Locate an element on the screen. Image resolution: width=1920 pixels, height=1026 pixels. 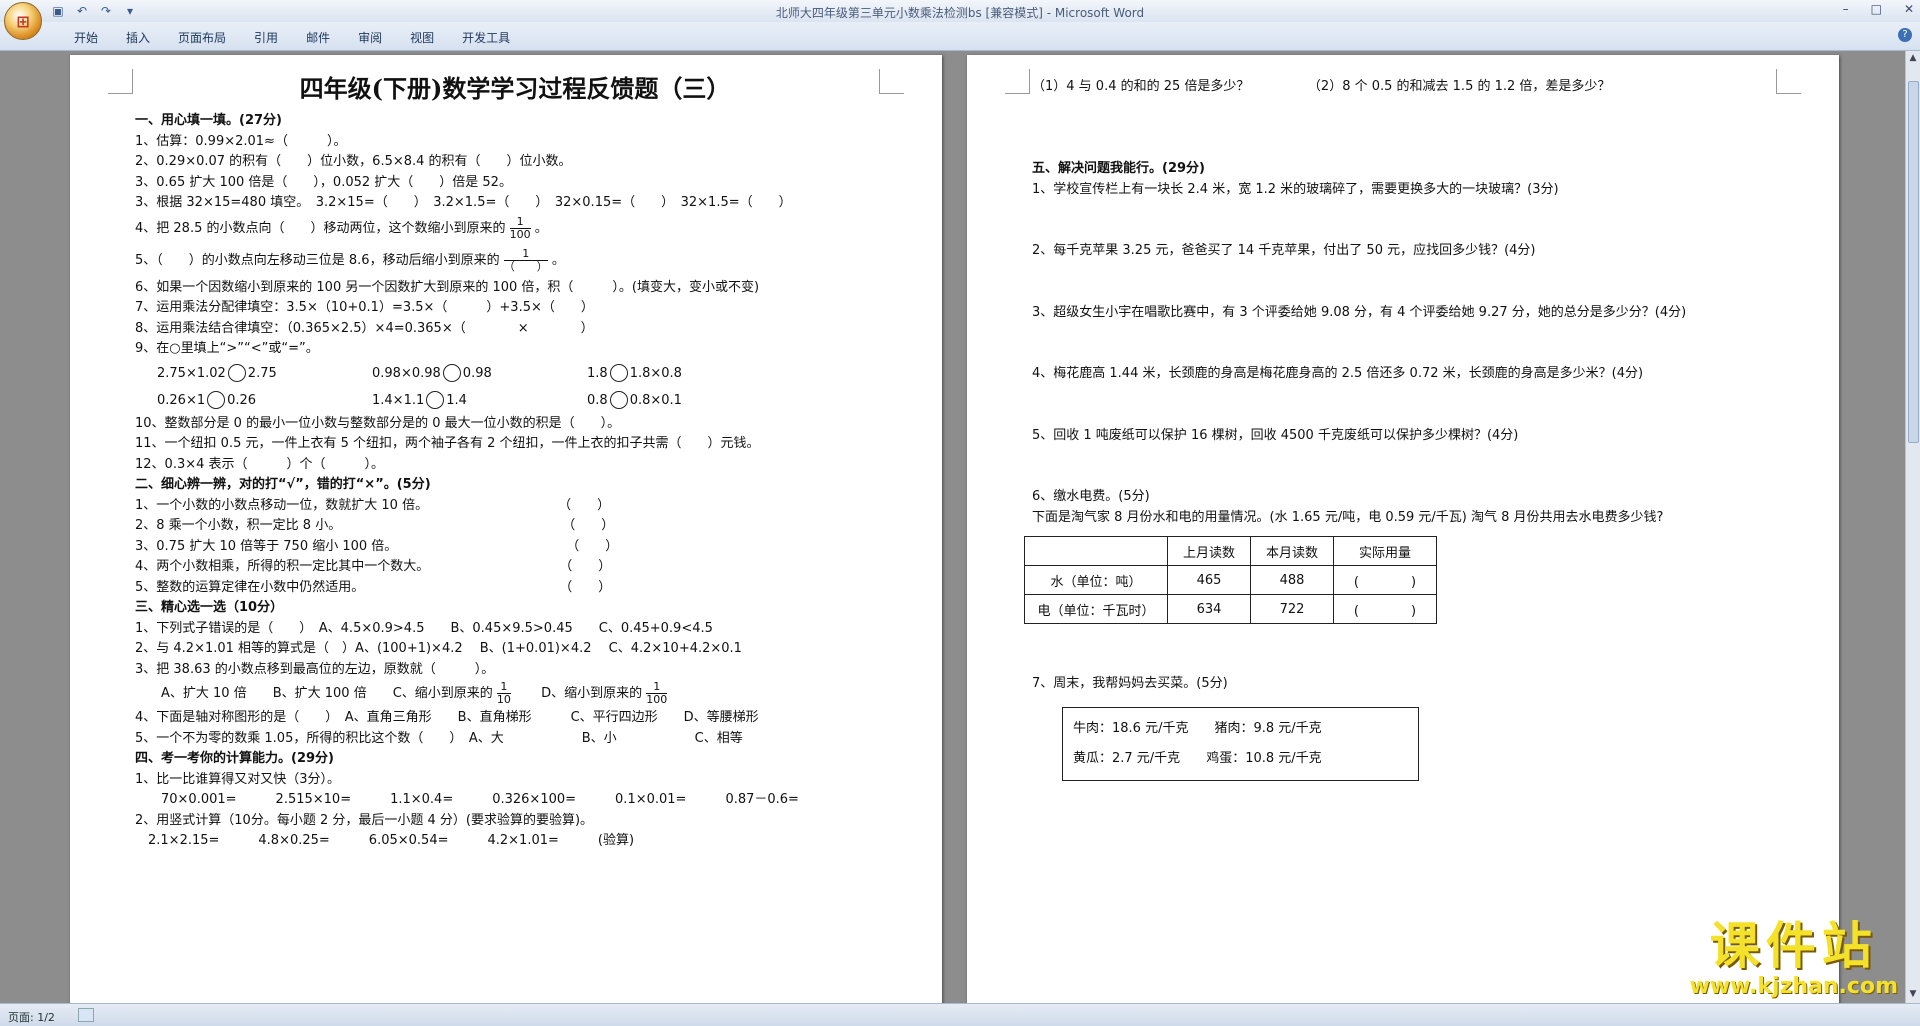
compare-left: 2.75×1.02 is located at coordinates (191, 373).